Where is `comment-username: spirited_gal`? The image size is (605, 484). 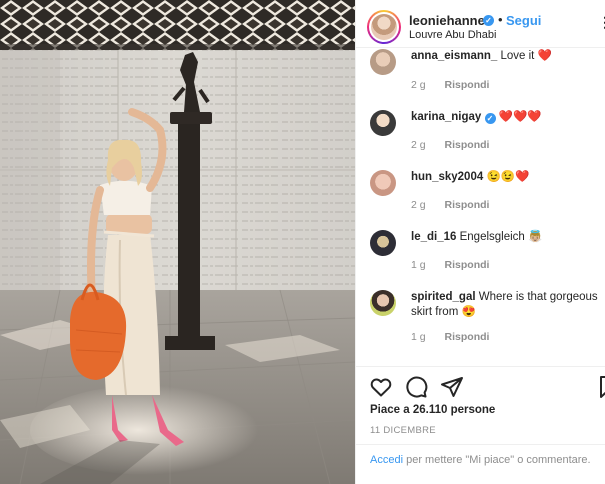 comment-username: spirited_gal is located at coordinates (443, 297).